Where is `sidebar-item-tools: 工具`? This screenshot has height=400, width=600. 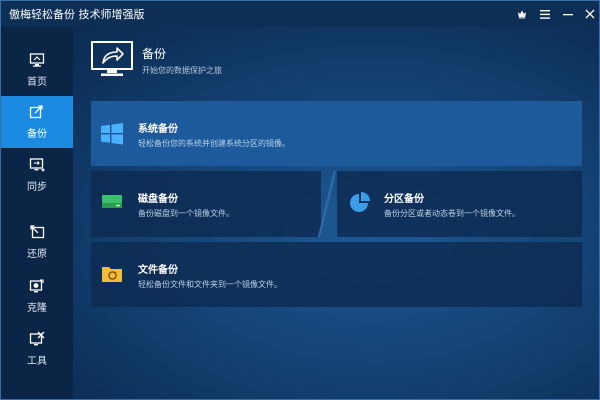 sidebar-item-tools: 工具 is located at coordinates (37, 349).